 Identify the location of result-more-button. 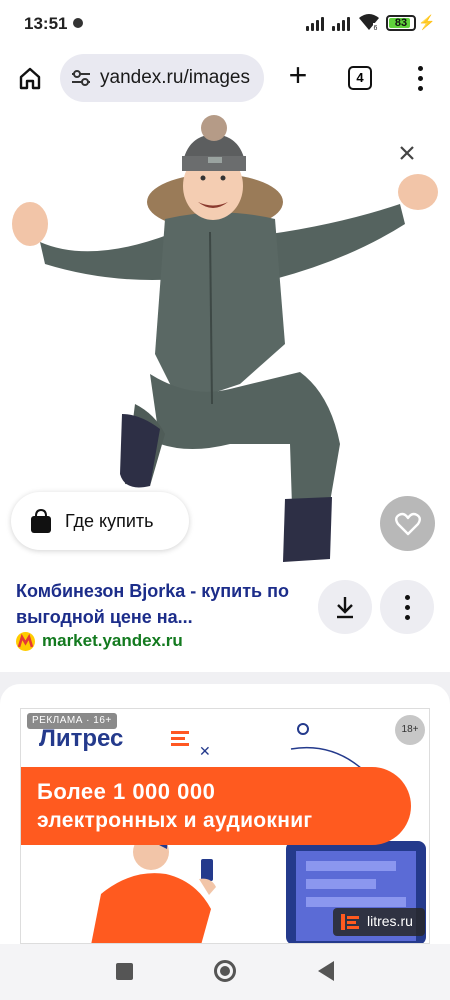
(407, 607).